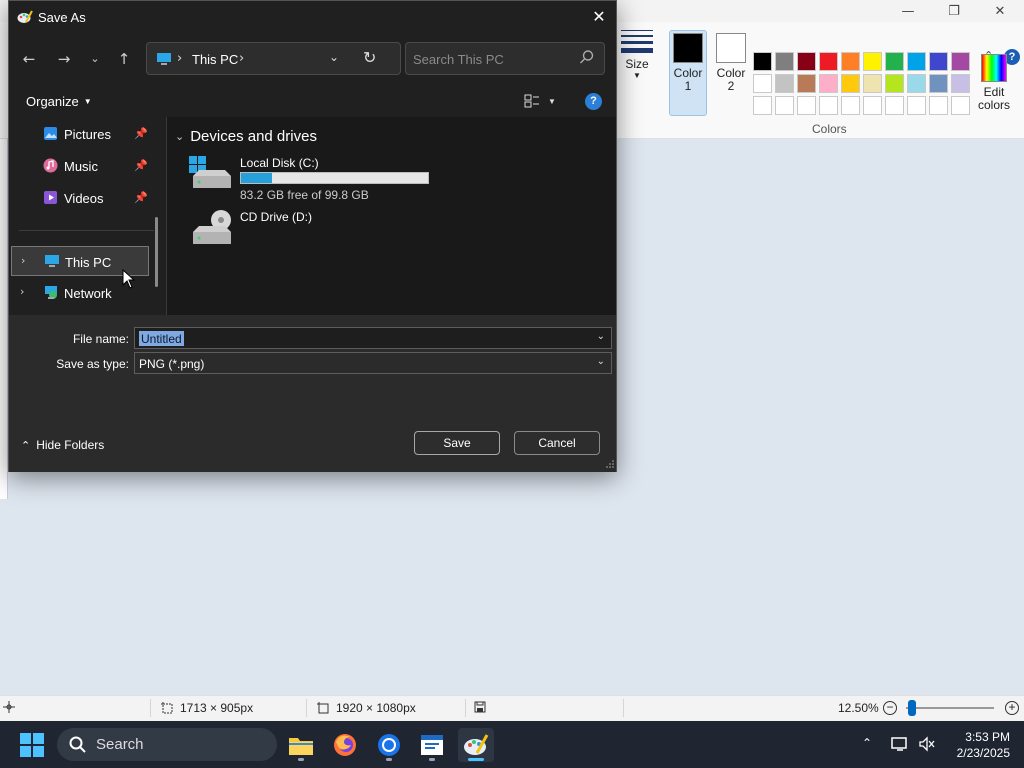  I want to click on back-arrow-icon: ←, so click(29, 59).